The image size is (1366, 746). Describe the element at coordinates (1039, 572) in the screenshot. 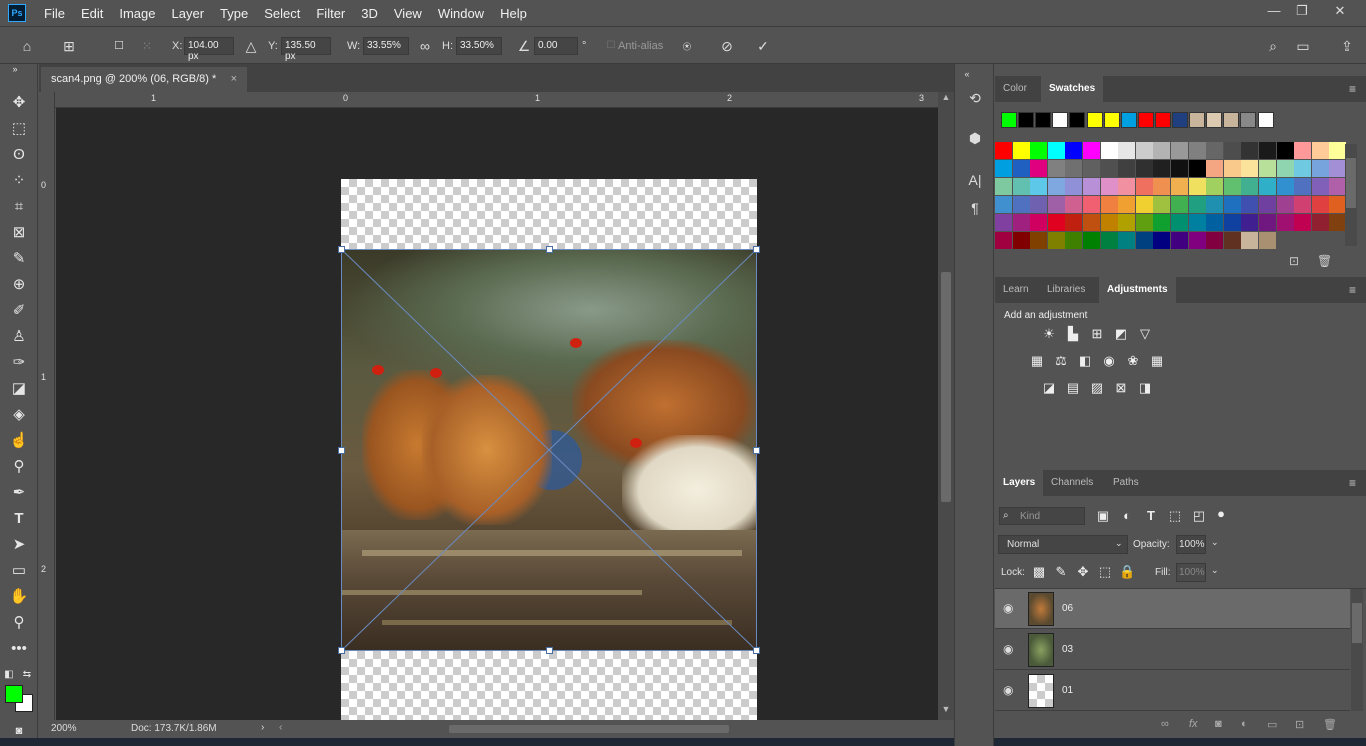

I see `lock-transparent-icon: ▩` at that location.